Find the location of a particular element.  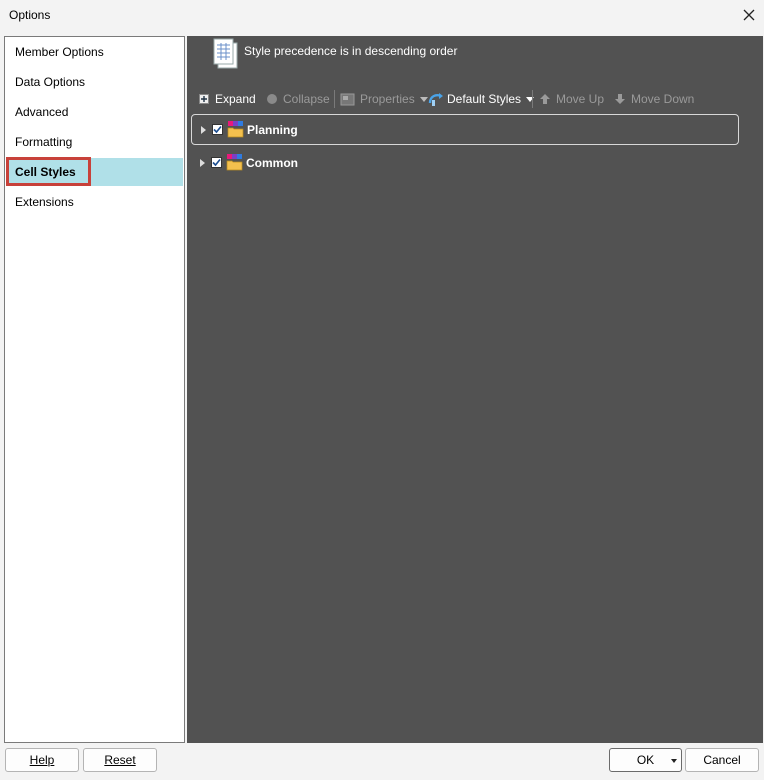

tree-label: Planning is located at coordinates (272, 130).